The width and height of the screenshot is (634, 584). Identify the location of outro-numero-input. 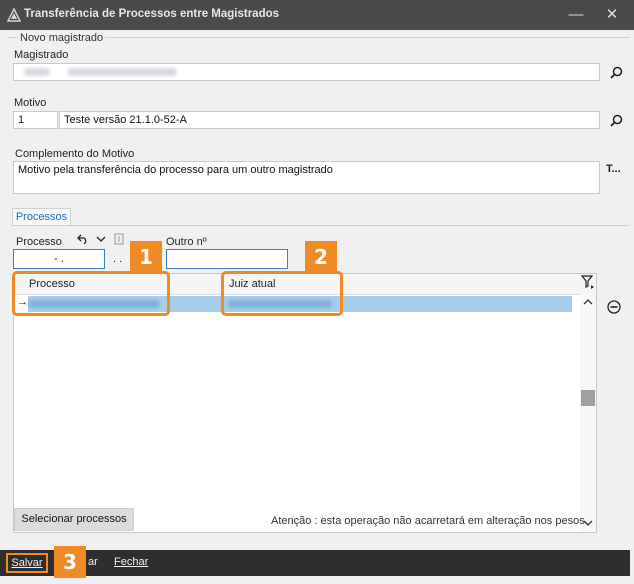
(227, 259).